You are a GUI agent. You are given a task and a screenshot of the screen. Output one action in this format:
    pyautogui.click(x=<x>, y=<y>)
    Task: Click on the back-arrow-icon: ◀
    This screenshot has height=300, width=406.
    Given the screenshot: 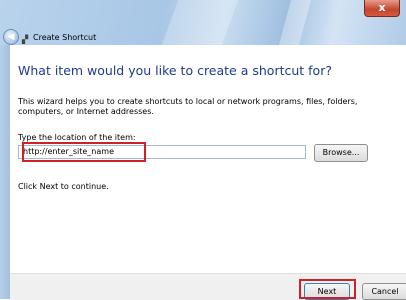 What is the action you would take?
    pyautogui.click(x=11, y=37)
    